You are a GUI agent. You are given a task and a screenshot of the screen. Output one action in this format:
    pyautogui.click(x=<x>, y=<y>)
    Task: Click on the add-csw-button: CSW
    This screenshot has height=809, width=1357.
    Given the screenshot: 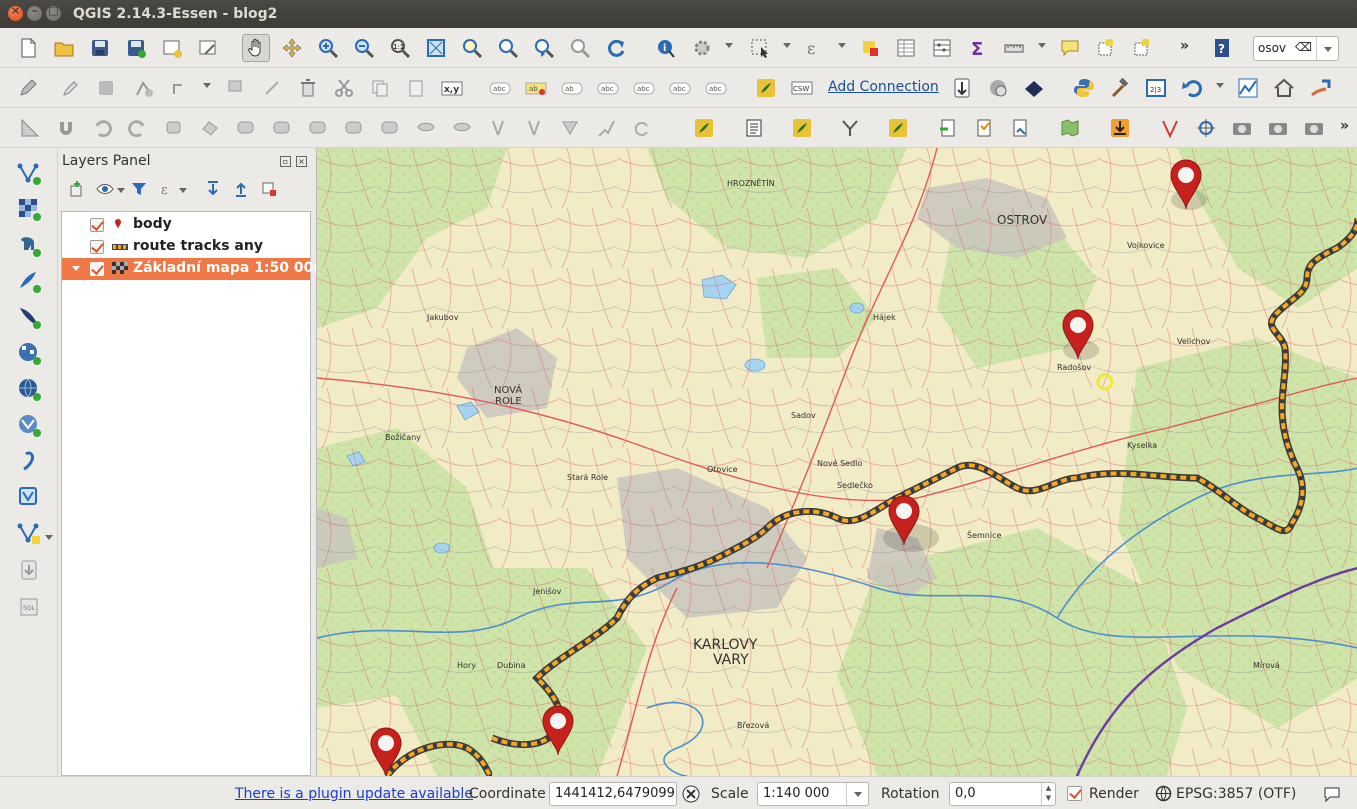 What is the action you would take?
    pyautogui.click(x=802, y=88)
    